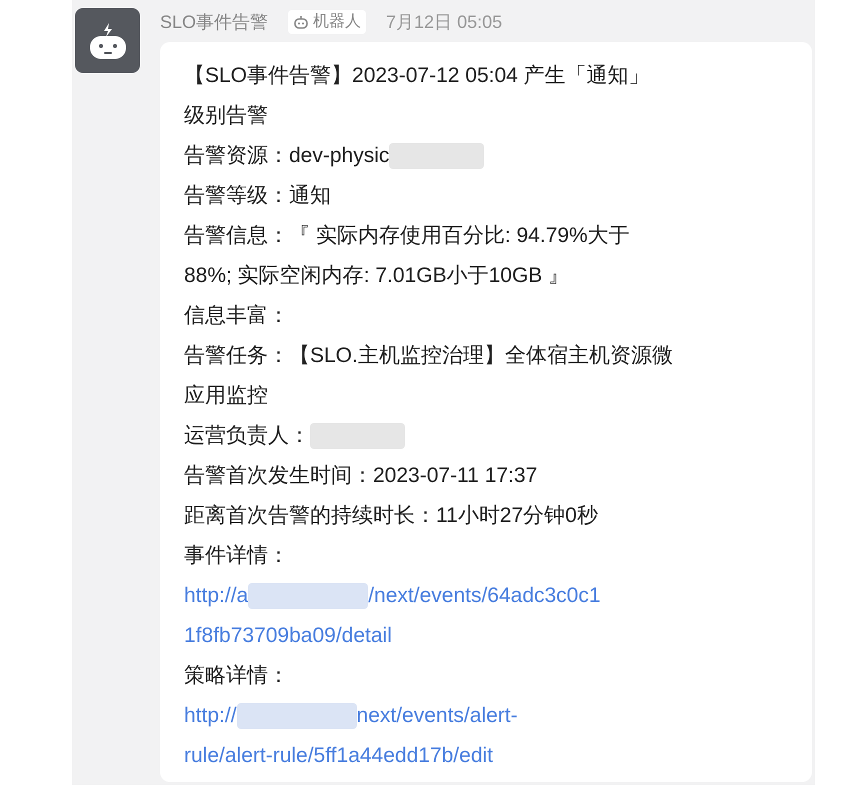  I want to click on message-line: 告警资源：dev-physic, so click(287, 156).